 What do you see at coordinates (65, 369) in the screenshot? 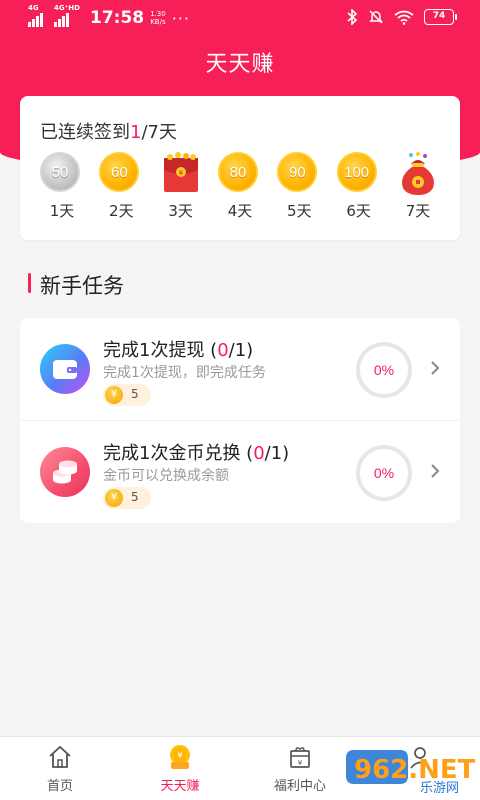
I see `wallet-icon` at bounding box center [65, 369].